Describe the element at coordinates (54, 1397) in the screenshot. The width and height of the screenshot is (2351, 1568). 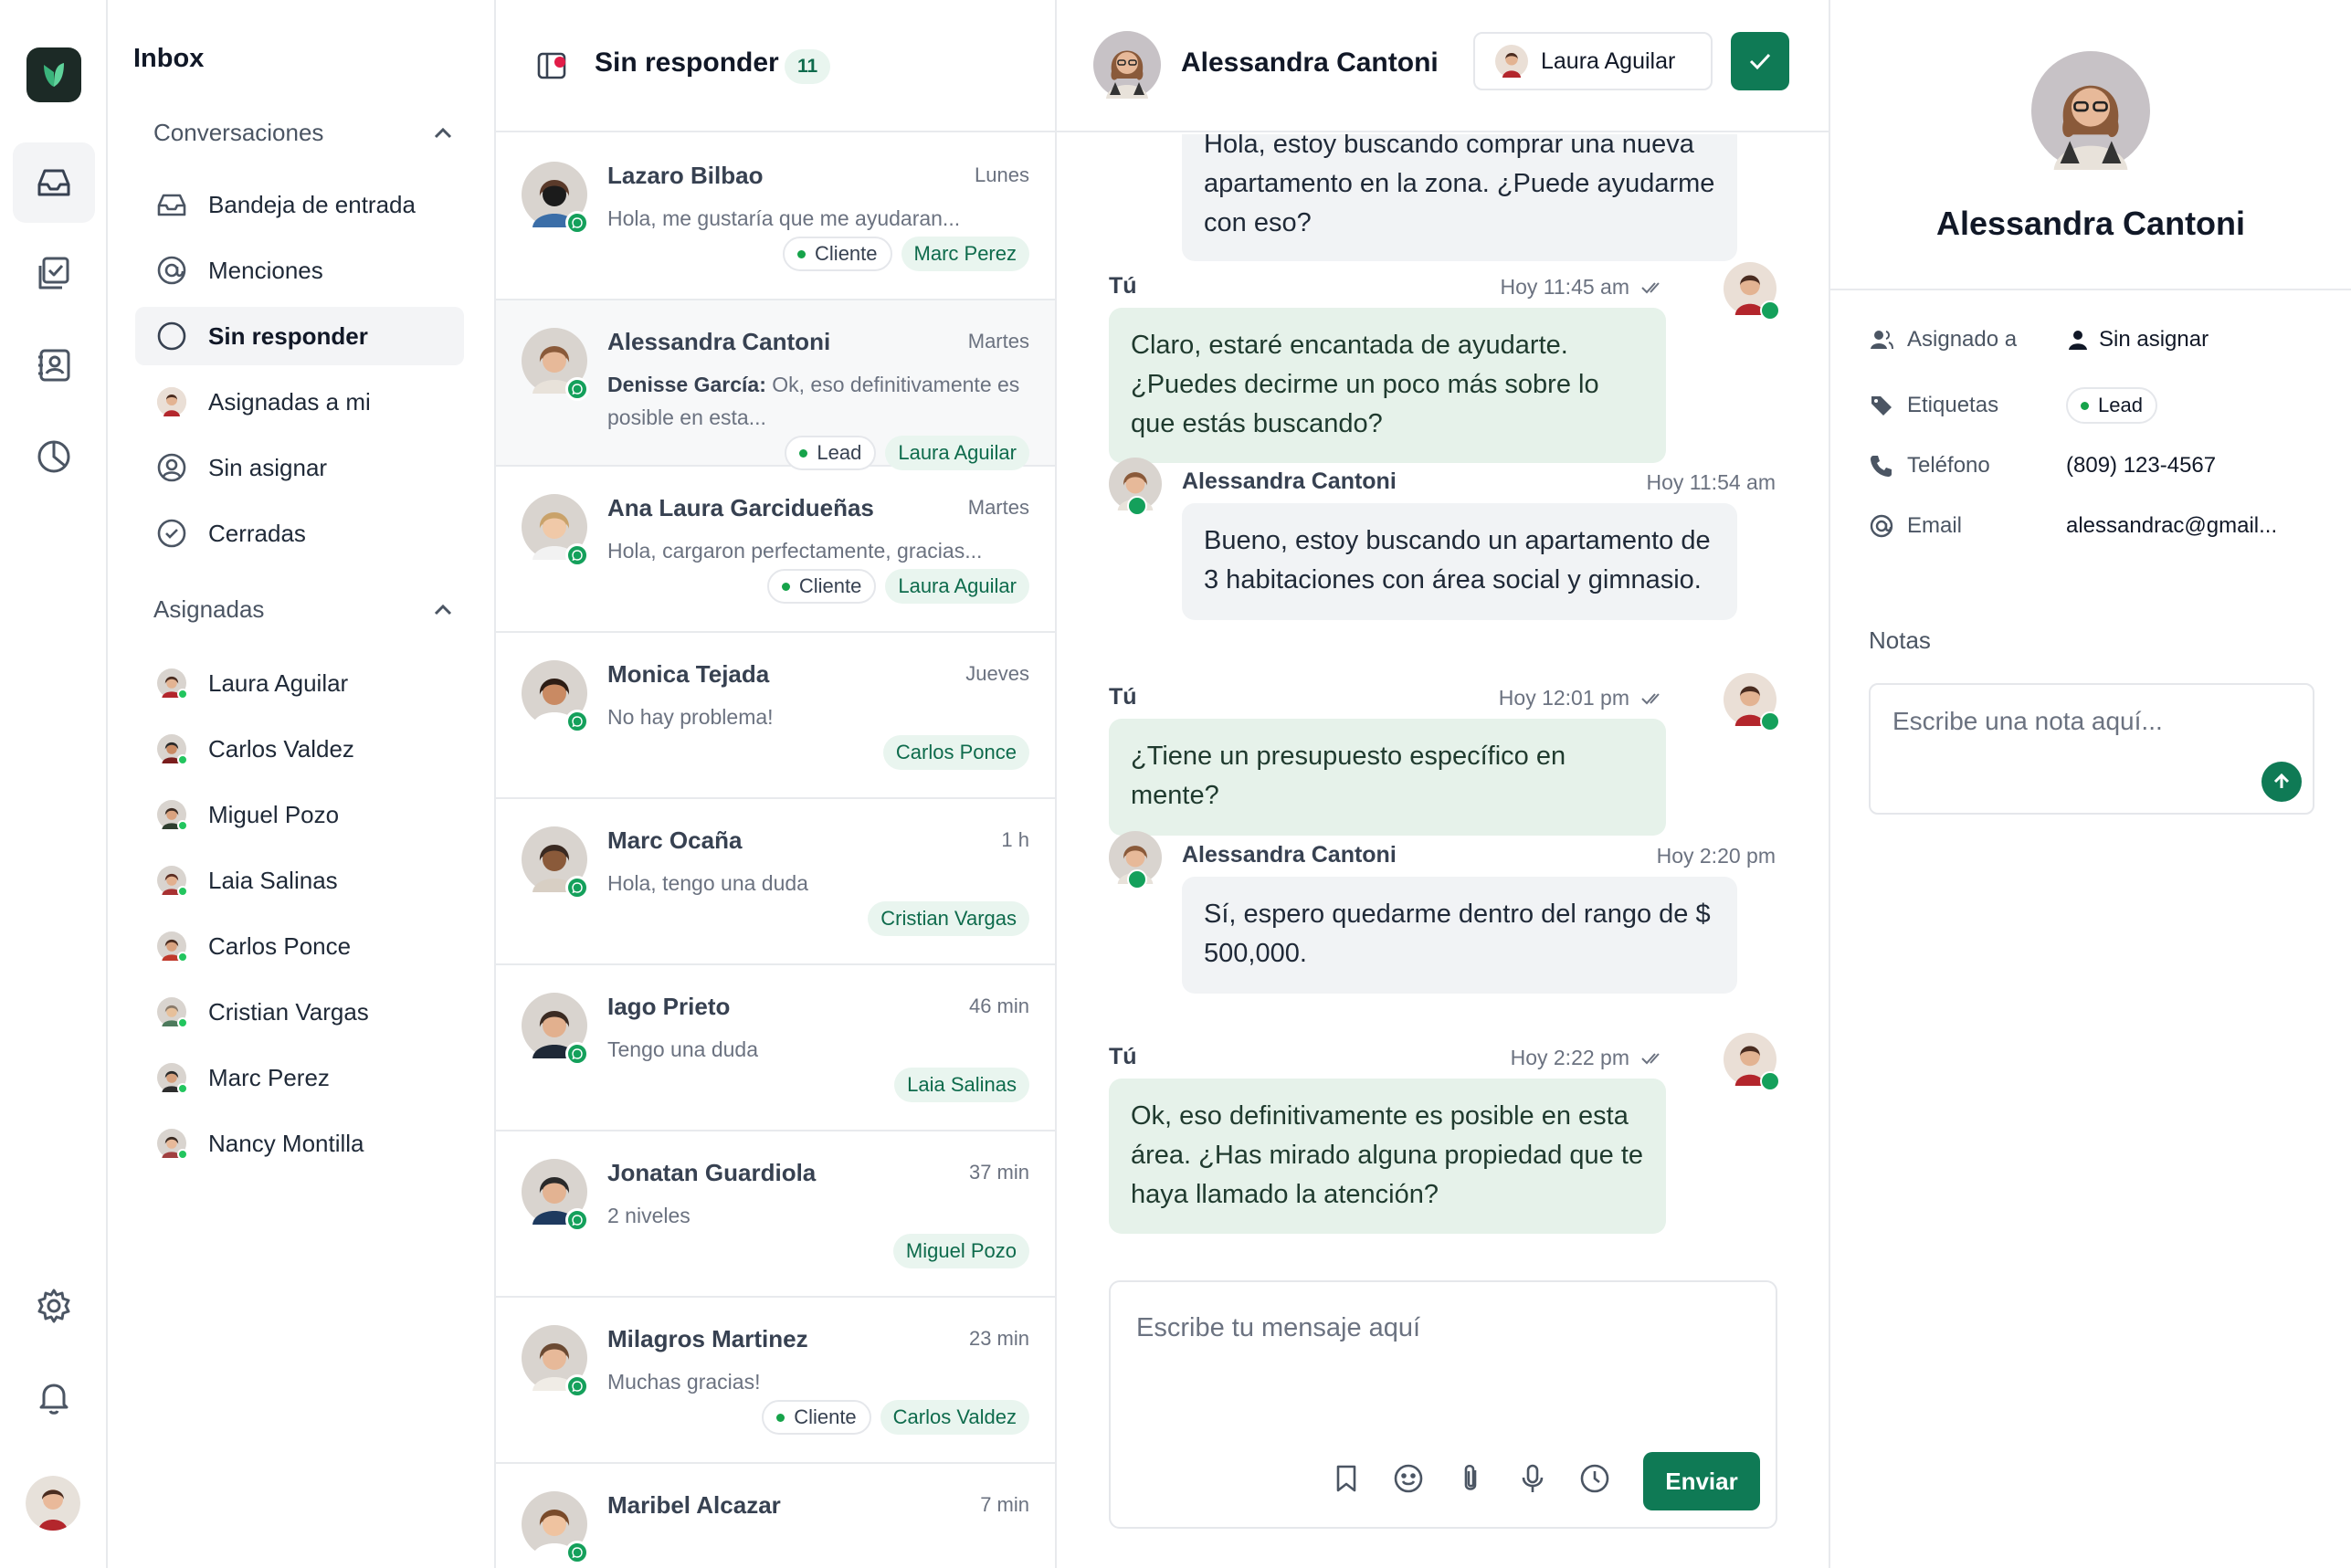
I see `bell-icon` at that location.